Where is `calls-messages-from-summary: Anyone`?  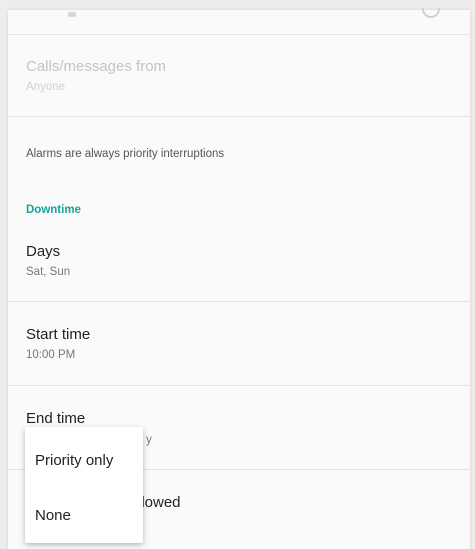 calls-messages-from-summary: Anyone is located at coordinates (46, 87).